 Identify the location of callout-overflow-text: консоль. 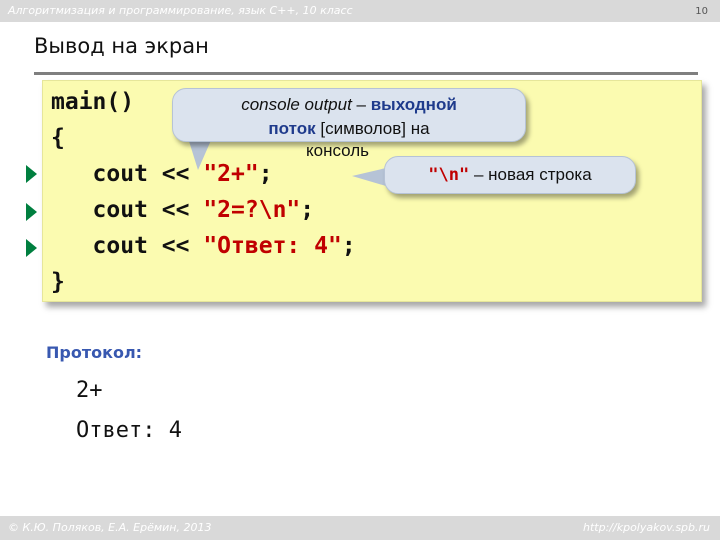
(338, 150).